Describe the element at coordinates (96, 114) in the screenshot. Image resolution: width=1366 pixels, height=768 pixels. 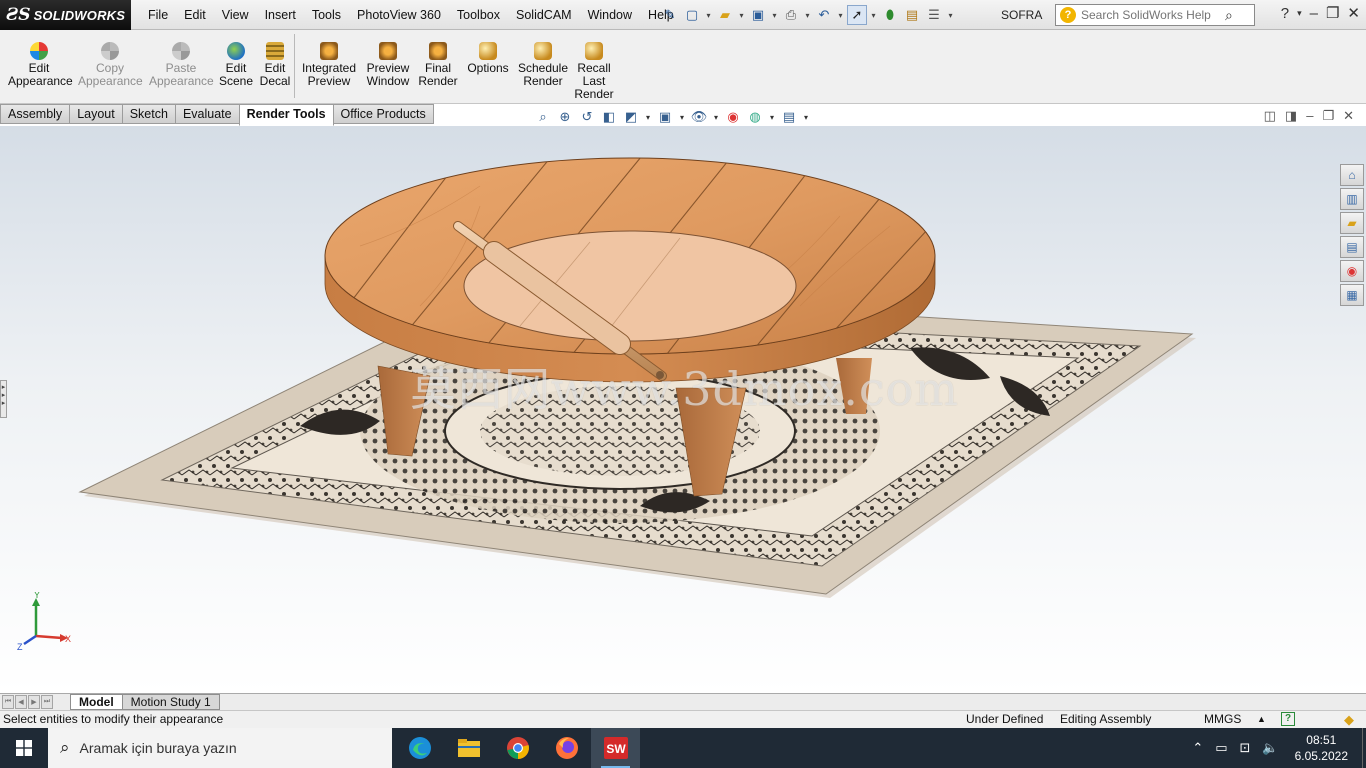
I see `tab-layout: Layout` at that location.